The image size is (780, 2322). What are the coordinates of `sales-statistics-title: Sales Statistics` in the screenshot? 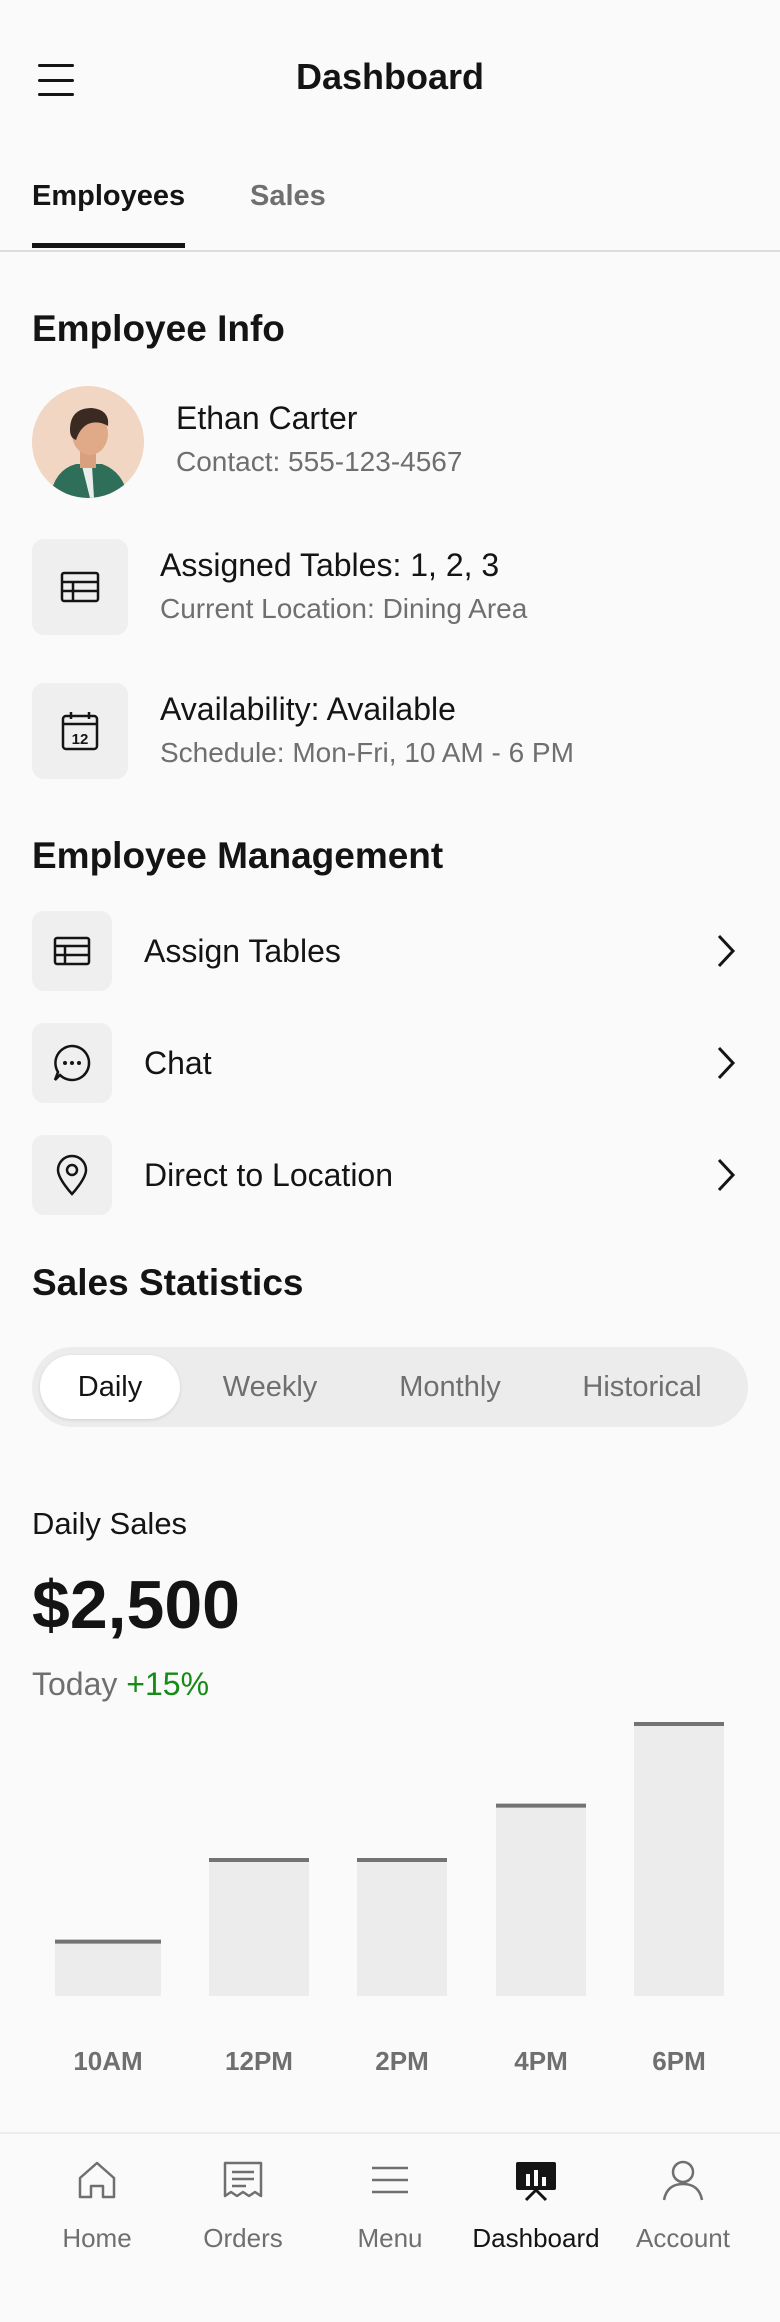 It's located at (168, 1282).